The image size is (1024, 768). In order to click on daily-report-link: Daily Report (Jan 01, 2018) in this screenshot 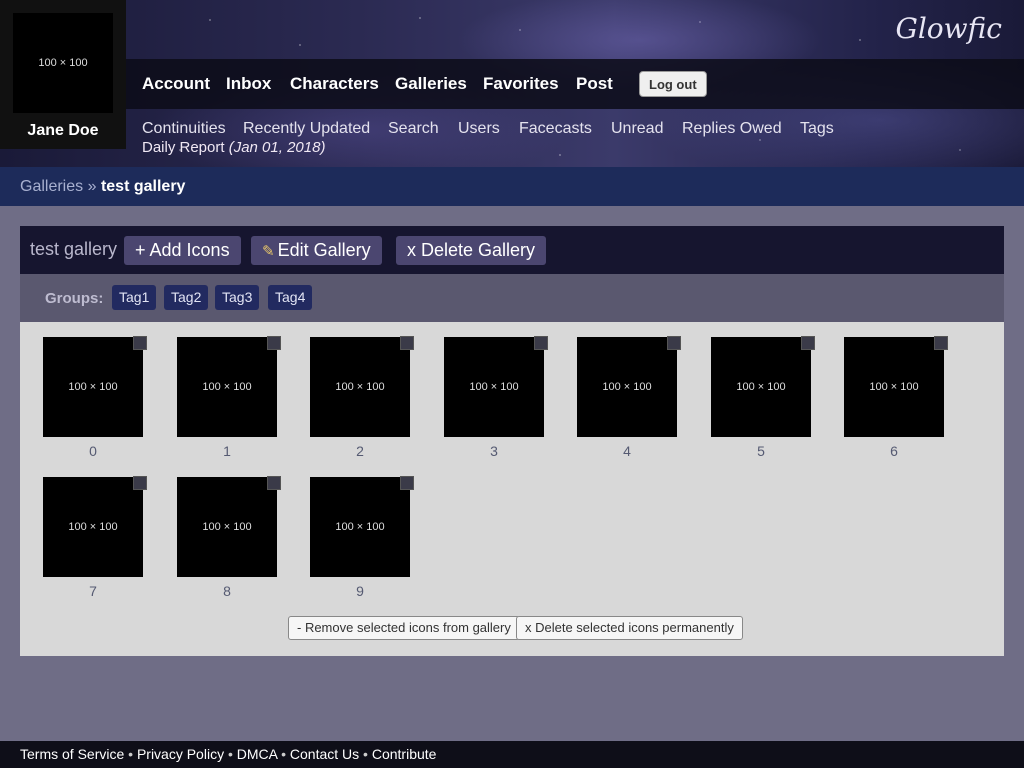, I will do `click(233, 147)`.